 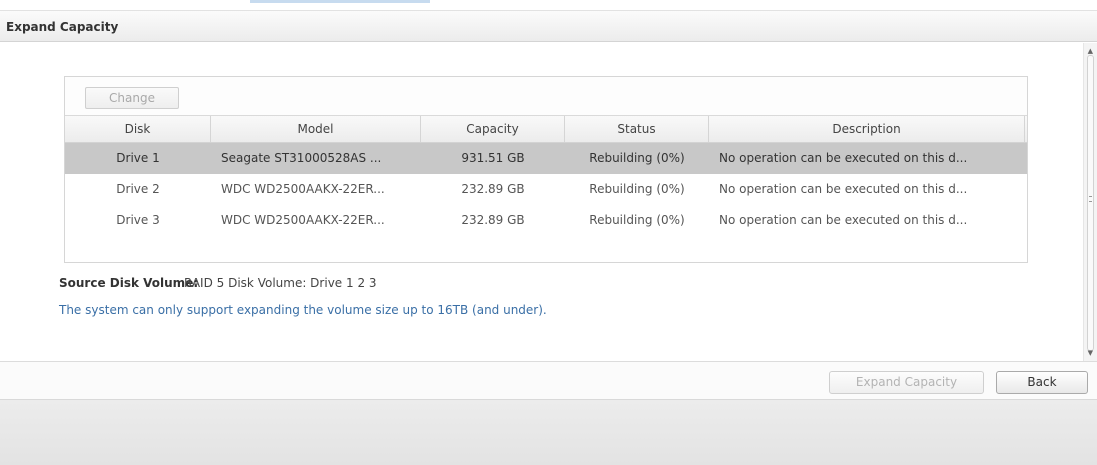 I want to click on bottom-panel, so click(x=548, y=432).